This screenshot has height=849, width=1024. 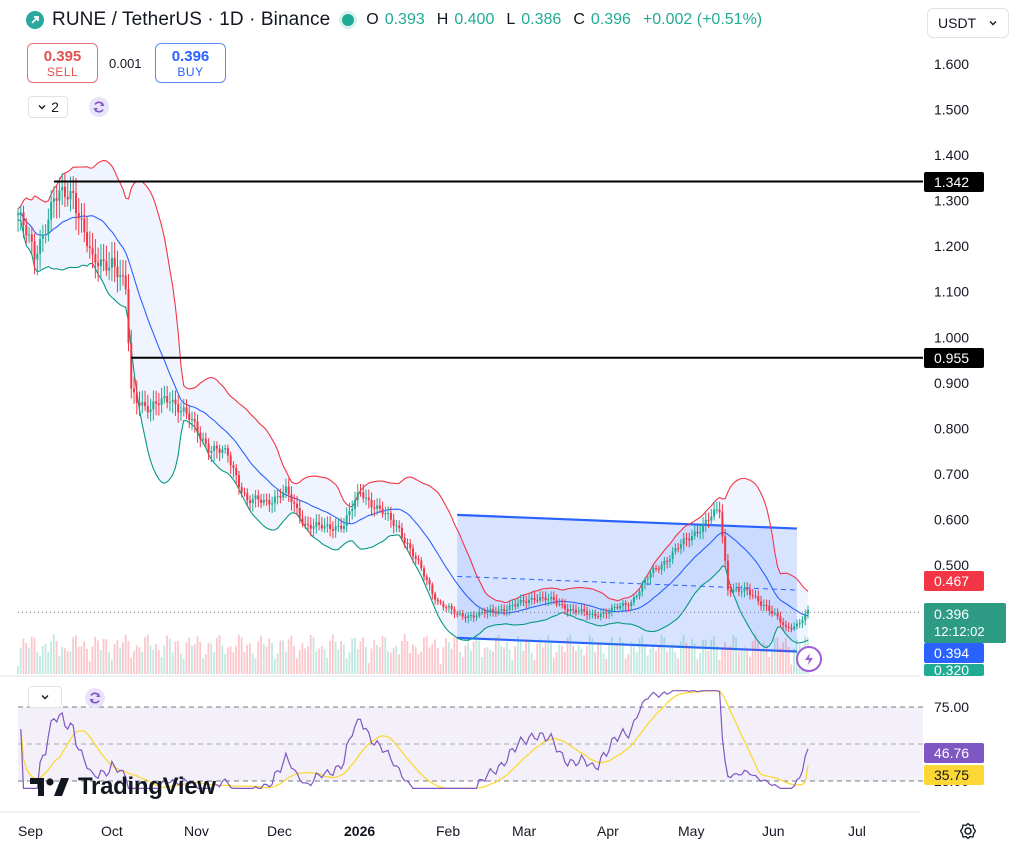 What do you see at coordinates (95, 698) in the screenshot?
I see `rsi-cycle-button` at bounding box center [95, 698].